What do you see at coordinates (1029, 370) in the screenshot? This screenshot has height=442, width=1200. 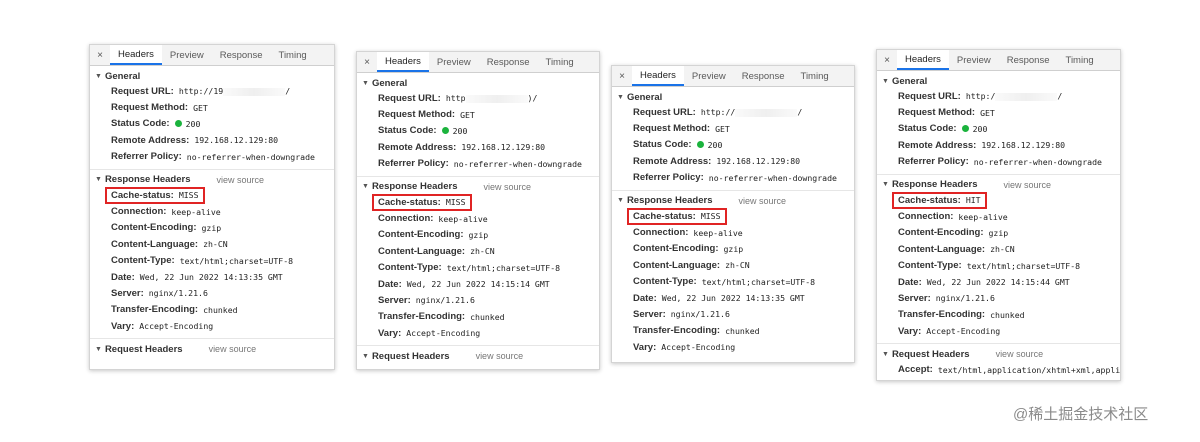 I see `header-value: text/html,application/xhtml+xml,applic` at bounding box center [1029, 370].